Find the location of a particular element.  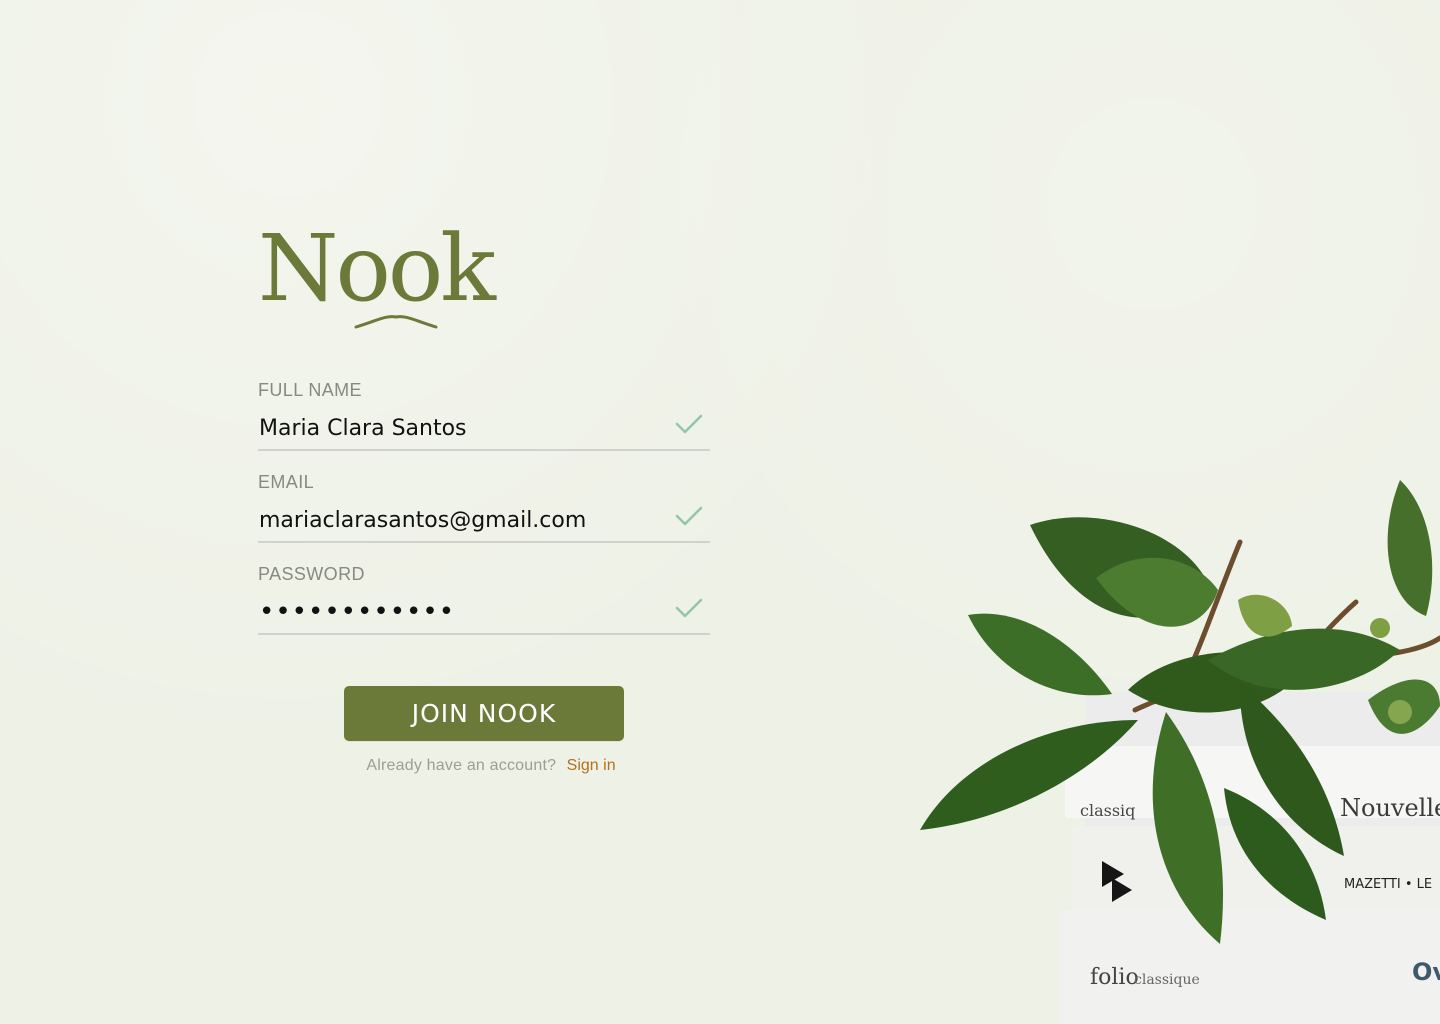

join-nook-button: JOIN NOOK is located at coordinates (484, 713).